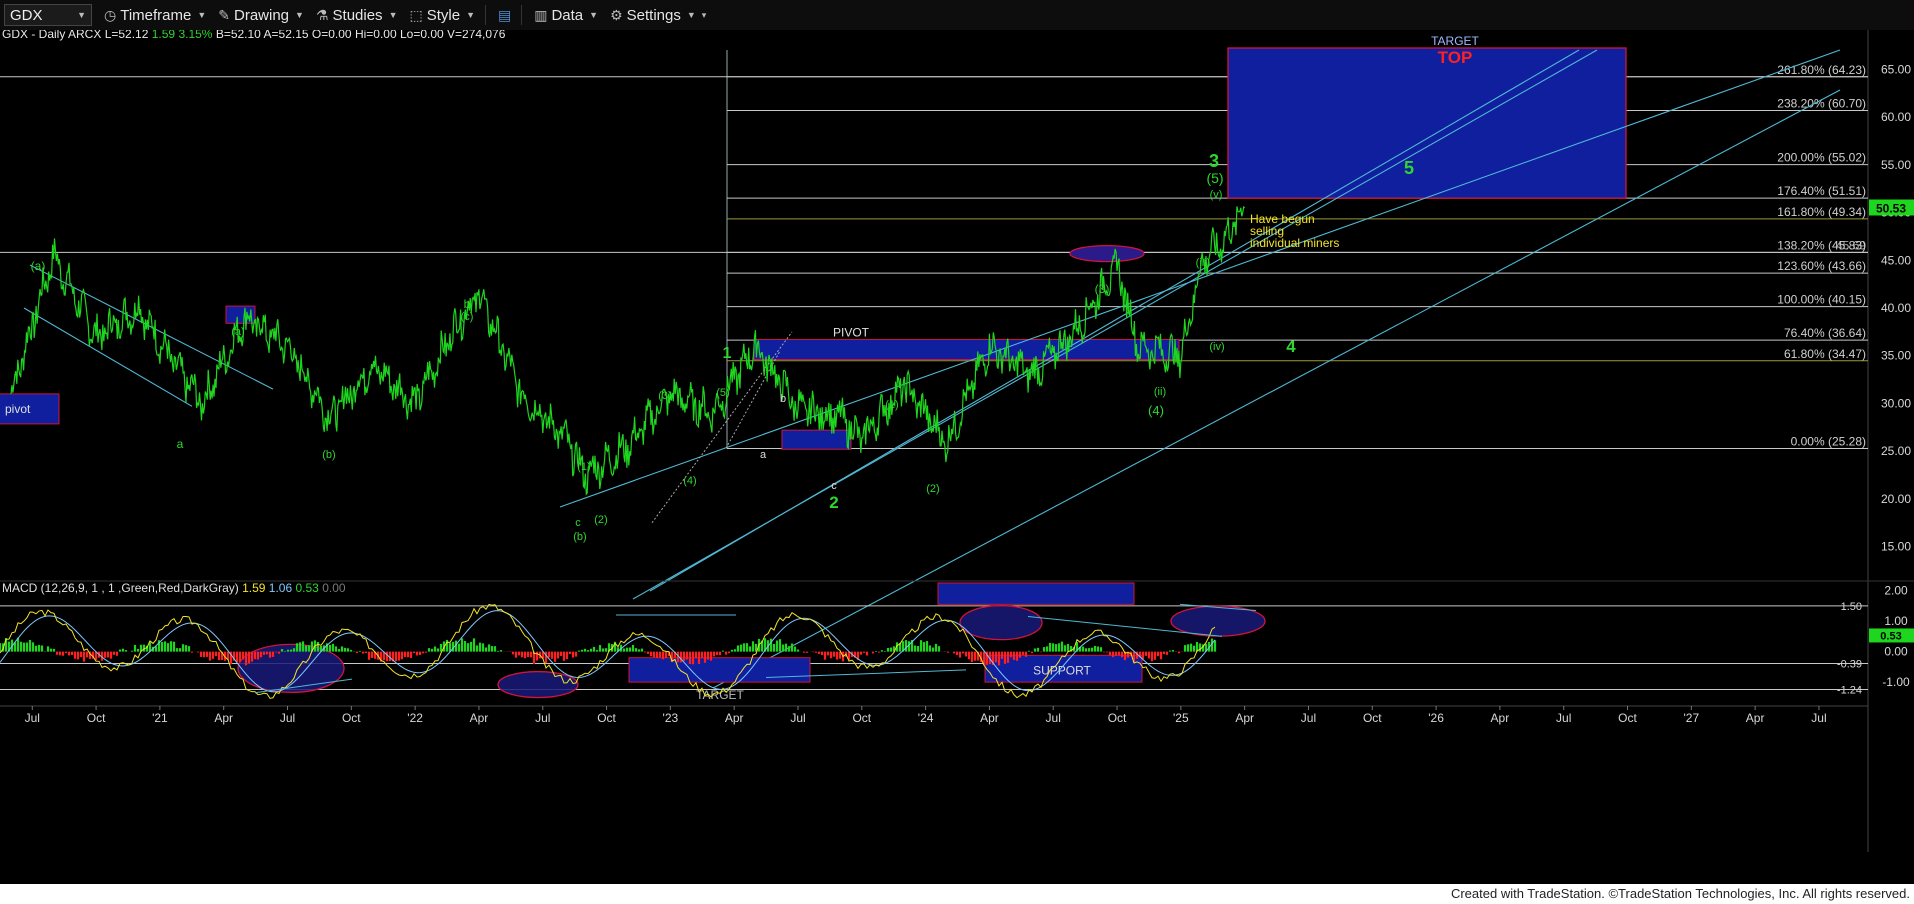 The image size is (1914, 904). What do you see at coordinates (1890, 636) in the screenshot?
I see `macd-last-text: 0.53` at bounding box center [1890, 636].